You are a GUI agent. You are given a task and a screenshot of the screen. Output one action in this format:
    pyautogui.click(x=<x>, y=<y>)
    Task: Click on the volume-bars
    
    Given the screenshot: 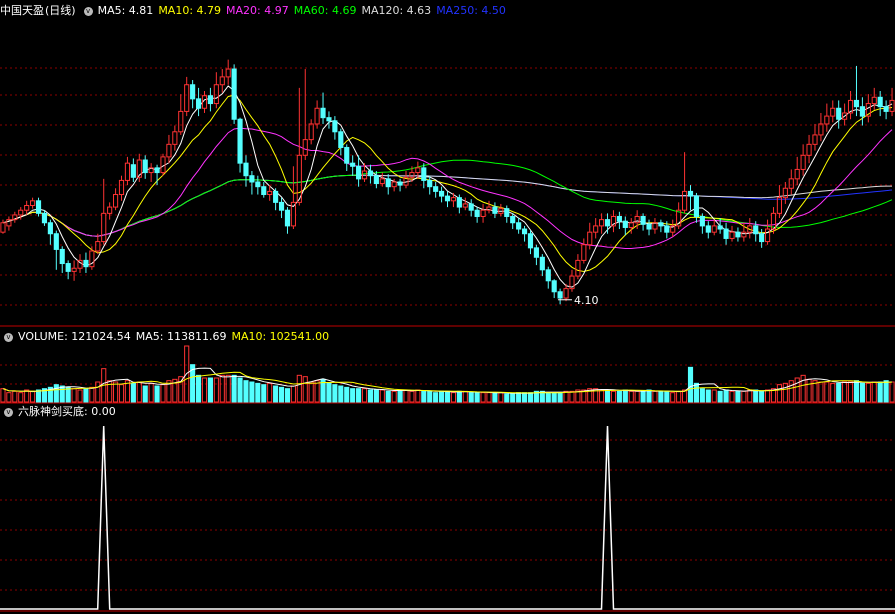 What is the action you would take?
    pyautogui.click(x=447, y=374)
    